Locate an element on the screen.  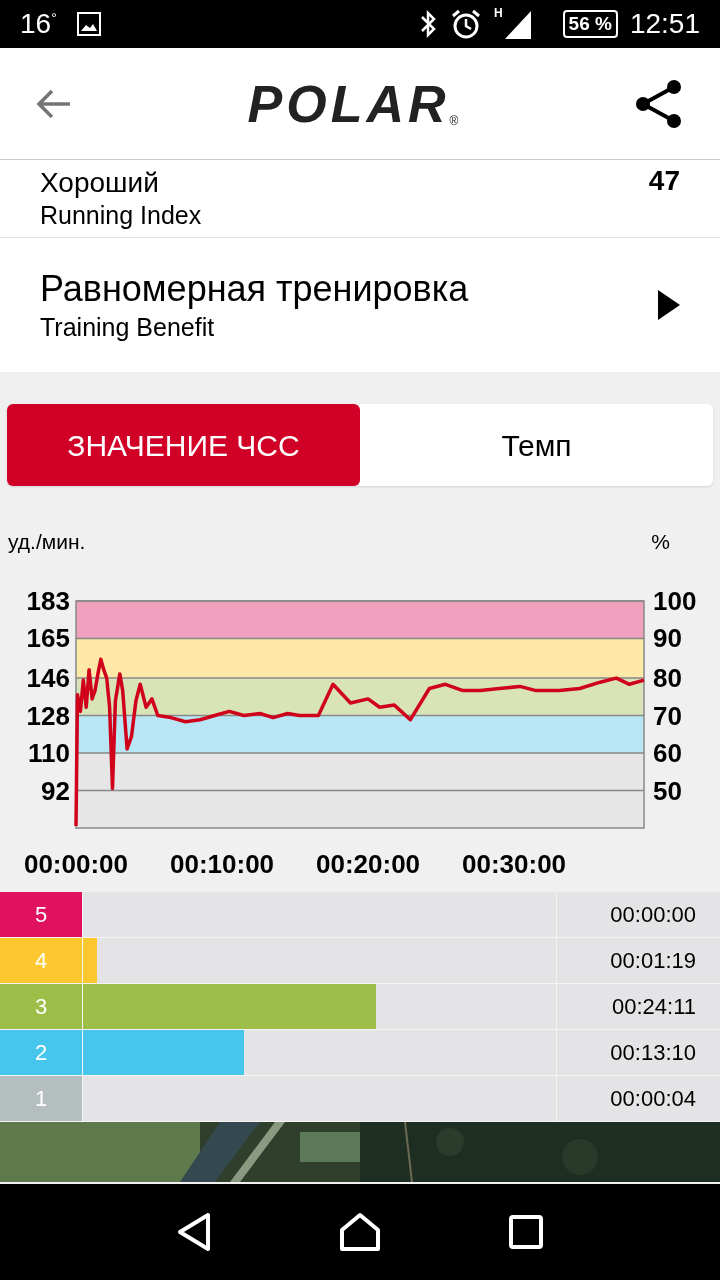
summary-number: 47 is located at coordinates (664, 181).